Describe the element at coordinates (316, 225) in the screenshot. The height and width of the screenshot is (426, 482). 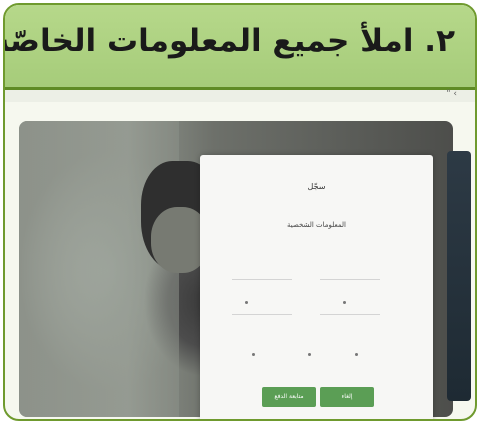
I see `dialog-subtitle: المعلومات الشخصية` at that location.